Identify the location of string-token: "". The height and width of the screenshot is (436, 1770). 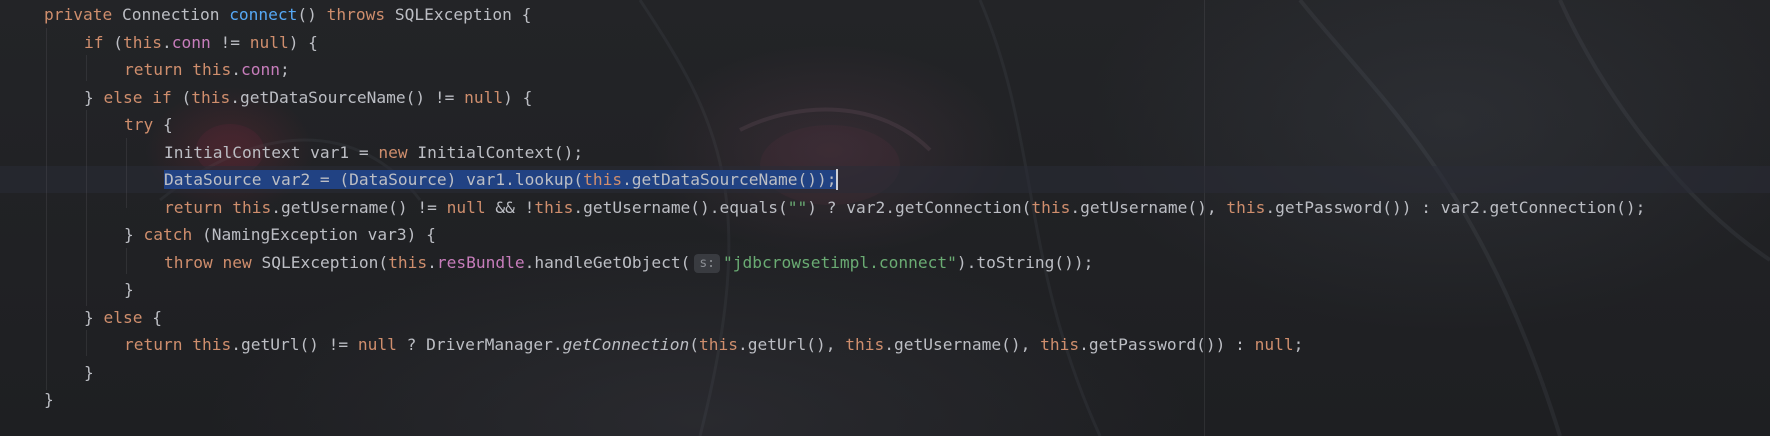
(797, 207).